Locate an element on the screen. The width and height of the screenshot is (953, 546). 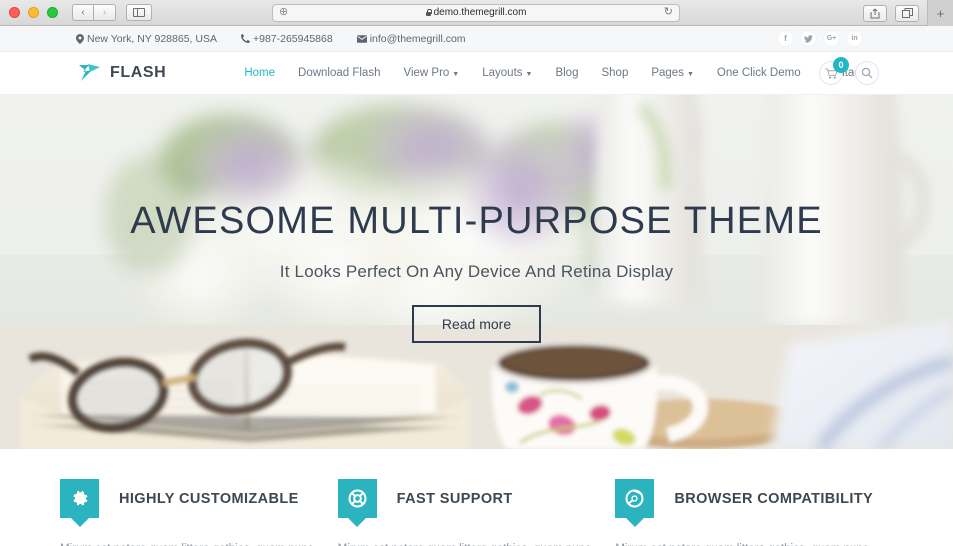
phone-text: +987-265945868 is located at coordinates (292, 38).